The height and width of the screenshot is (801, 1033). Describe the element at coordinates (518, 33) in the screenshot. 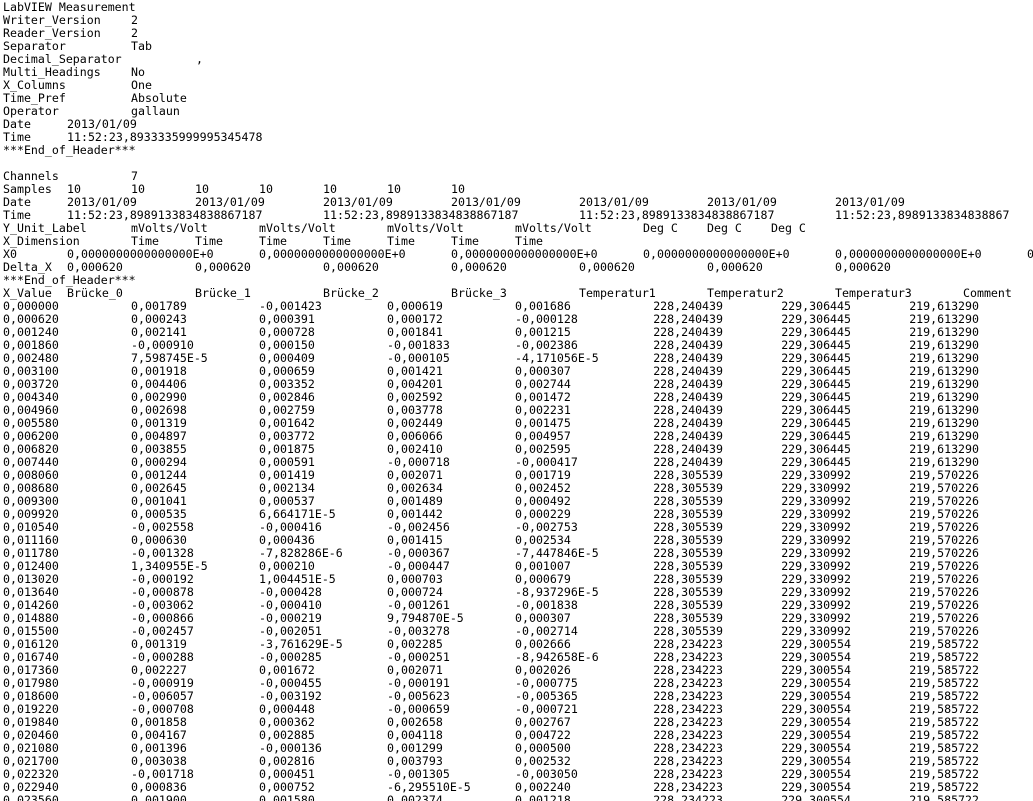

I see `header-line: Reader_Version 2` at that location.